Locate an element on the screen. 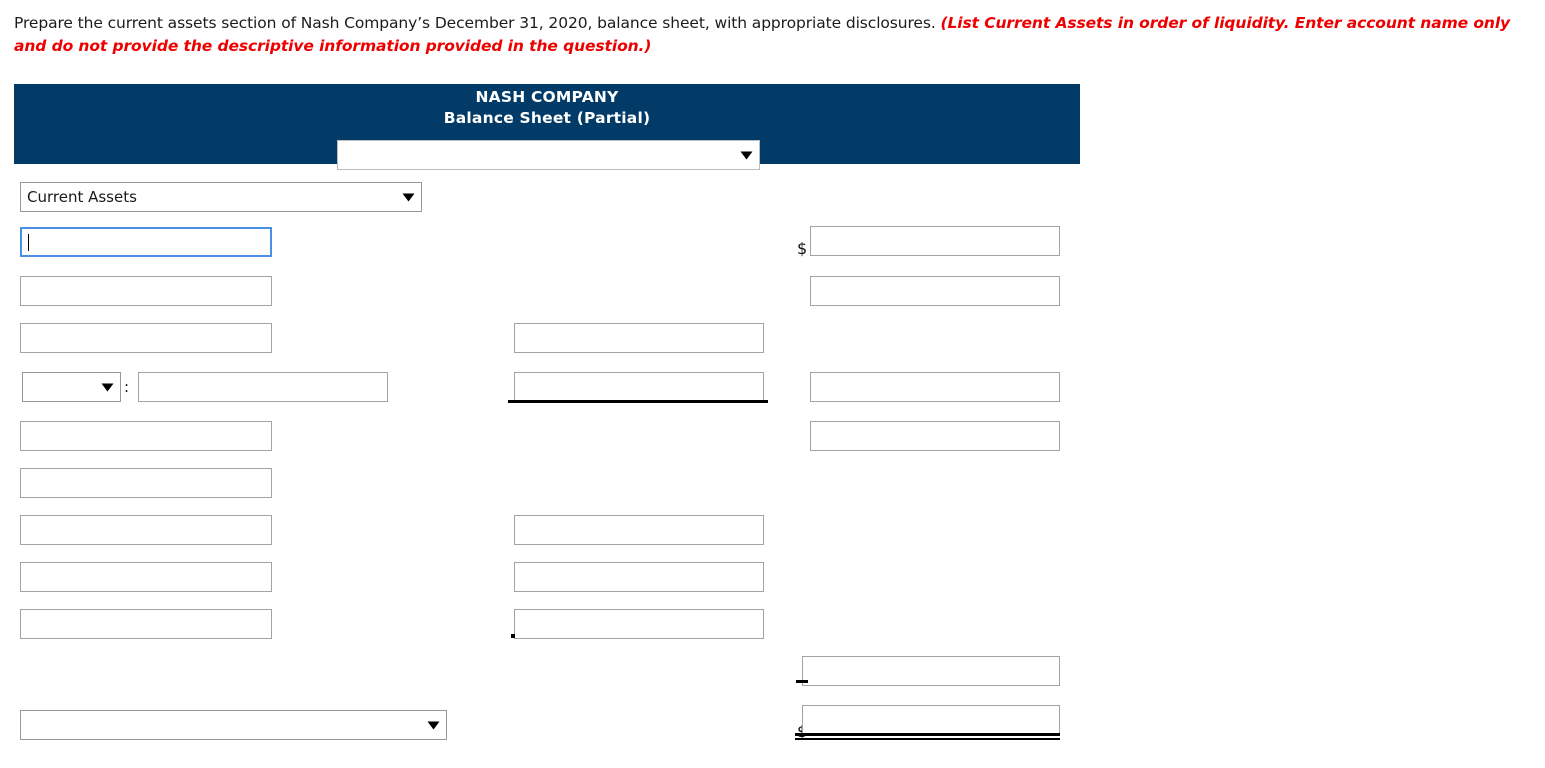  date-select is located at coordinates (548, 155).